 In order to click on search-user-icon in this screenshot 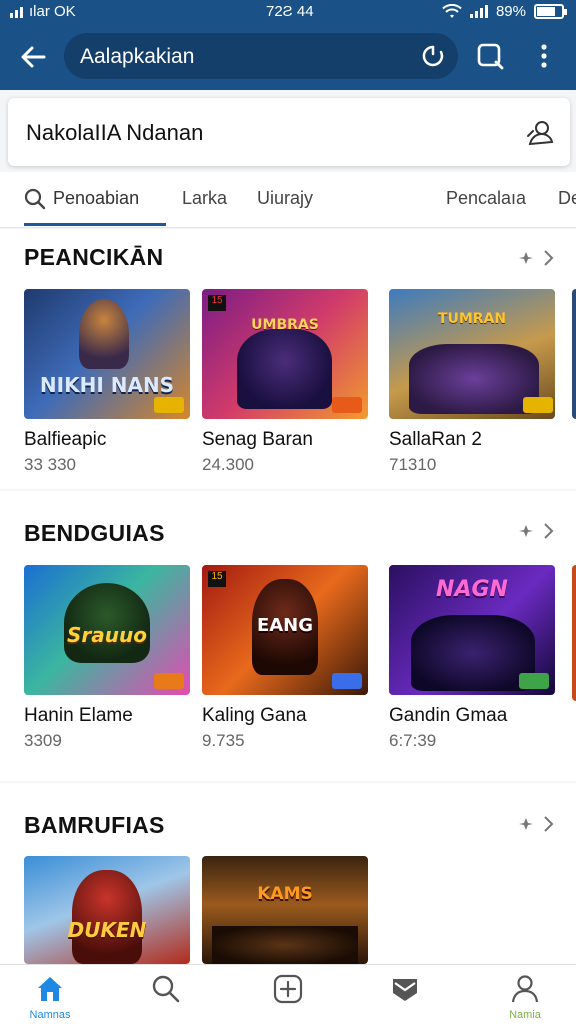, I will do `click(540, 132)`.